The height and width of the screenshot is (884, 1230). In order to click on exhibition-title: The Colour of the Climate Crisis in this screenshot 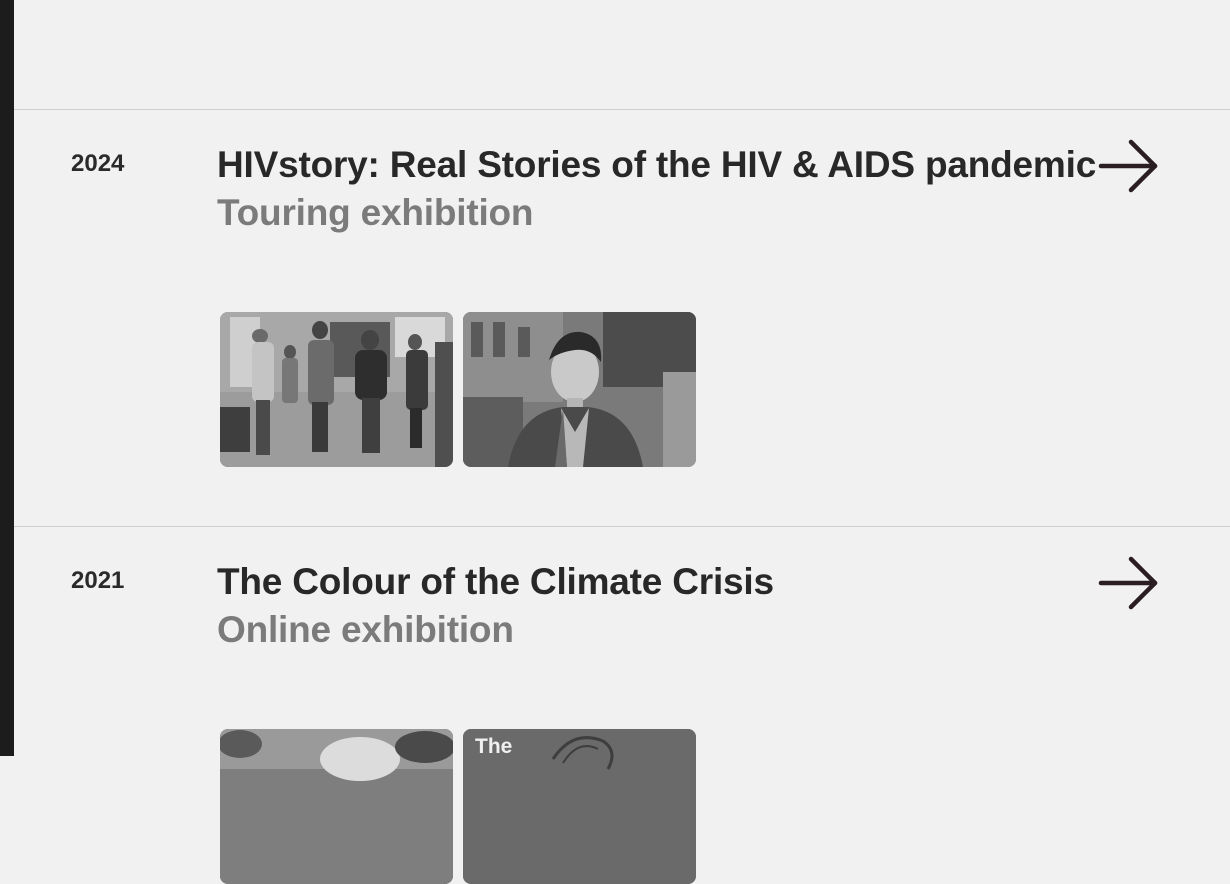, I will do `click(495, 582)`.